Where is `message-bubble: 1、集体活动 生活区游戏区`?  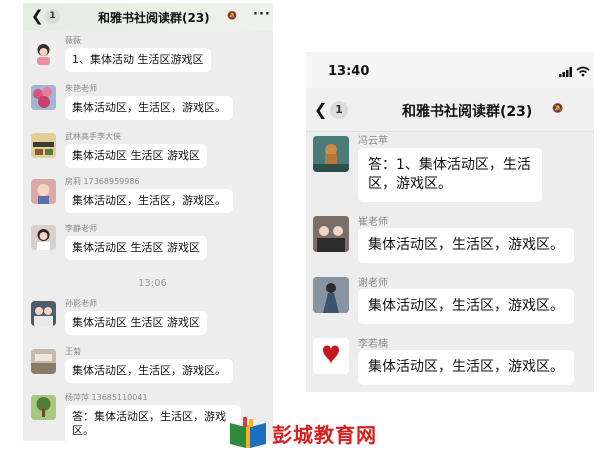
message-bubble: 1、集体活动 生活区游戏区 is located at coordinates (138, 60).